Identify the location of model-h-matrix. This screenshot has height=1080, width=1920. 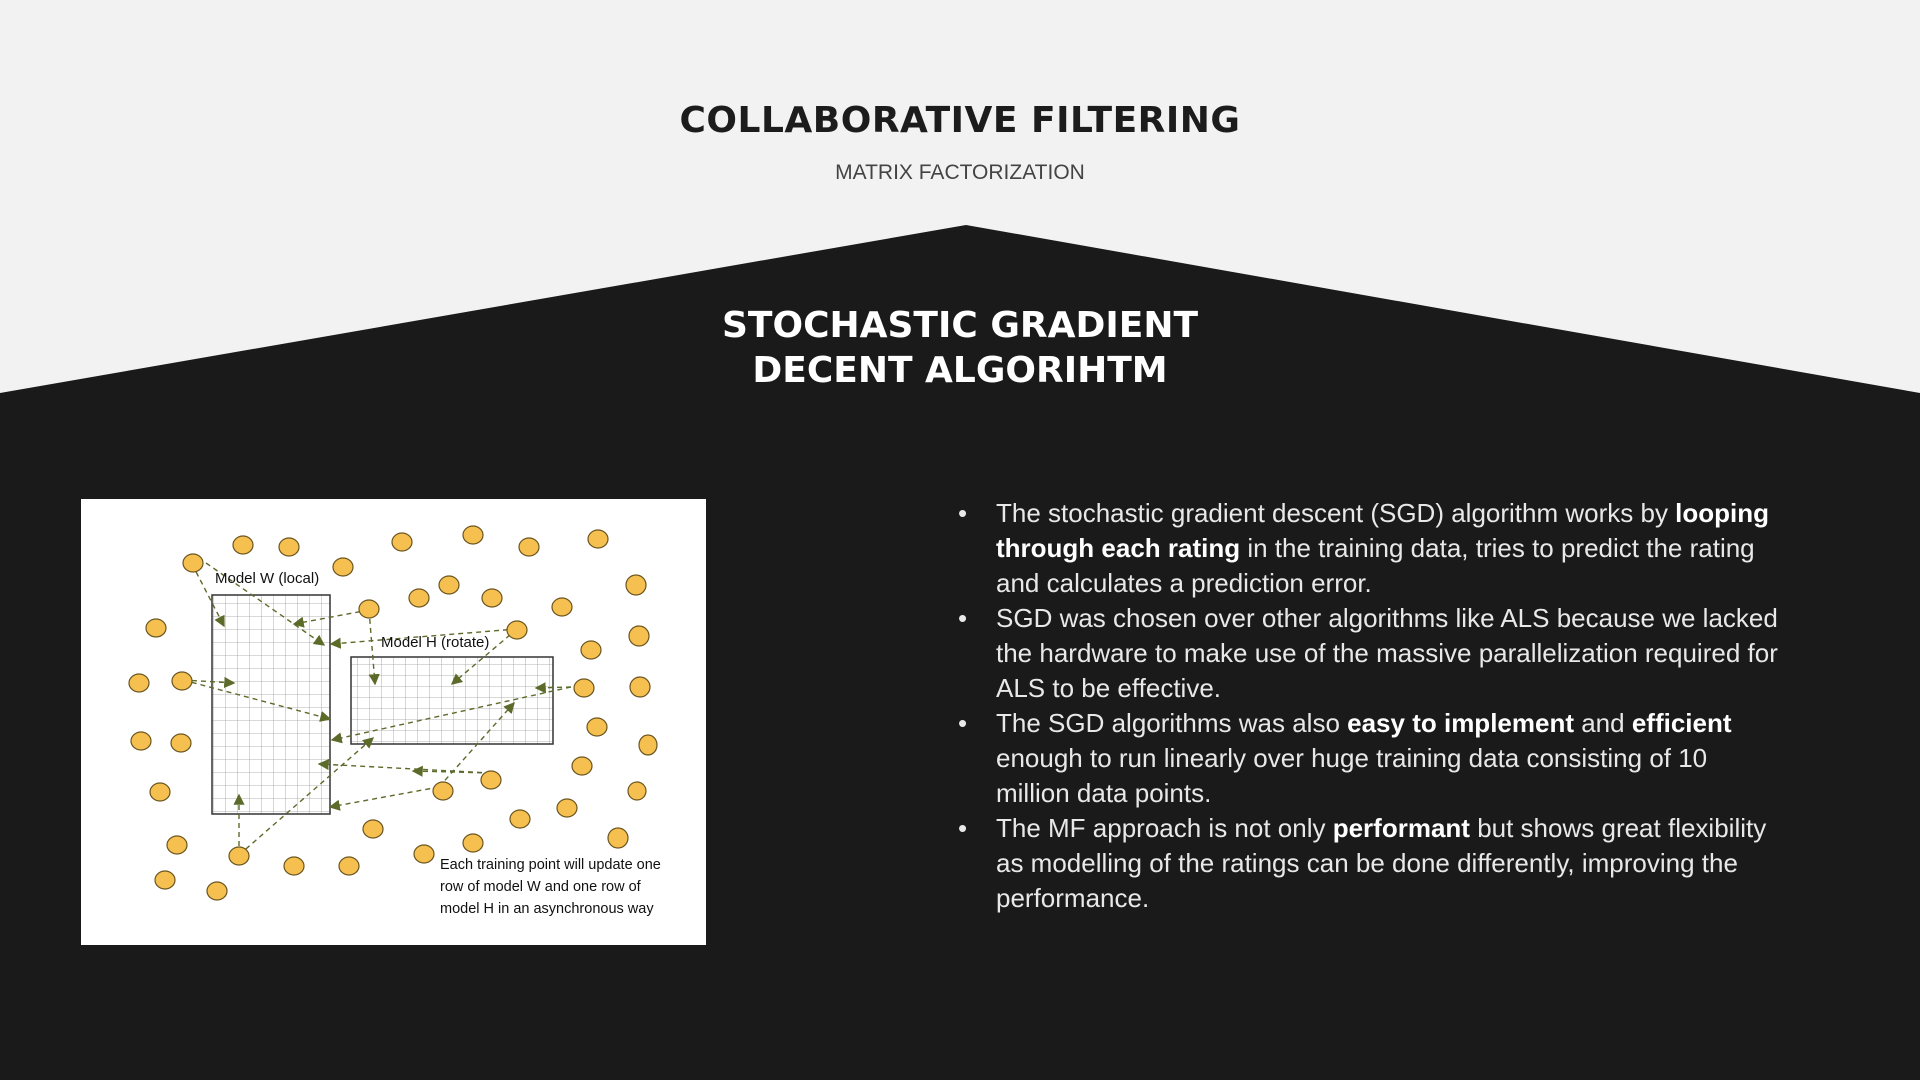
(452, 700).